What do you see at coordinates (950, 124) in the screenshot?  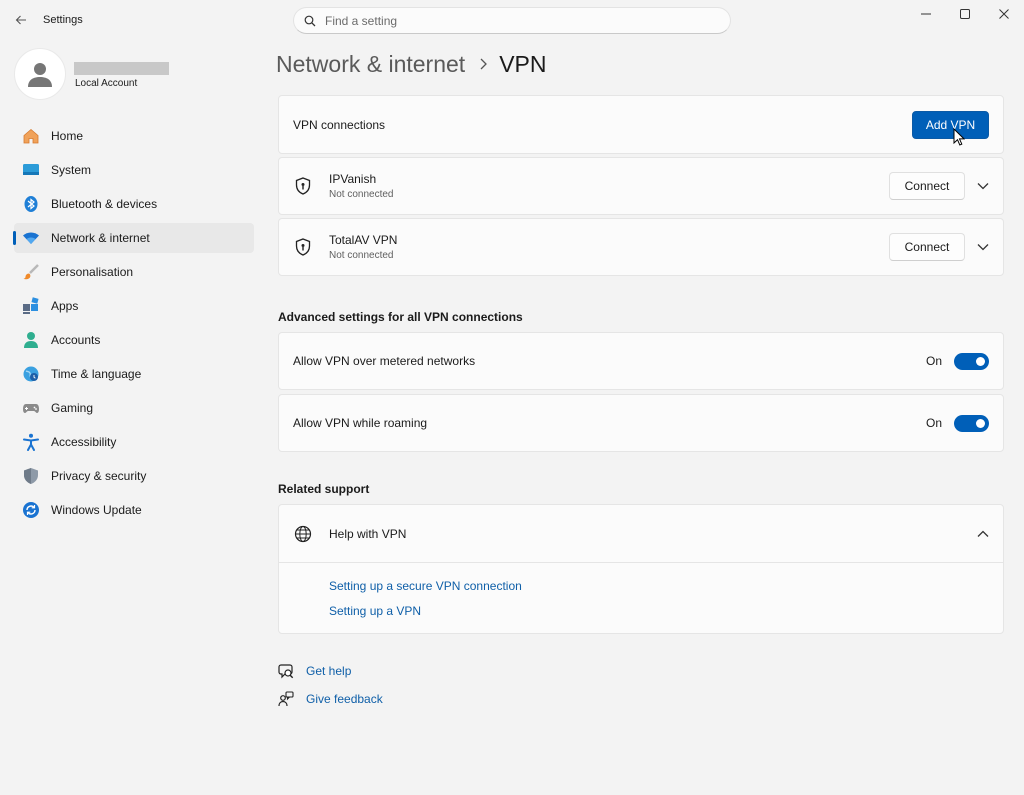 I see `add-vpn-button: Add VPN` at bounding box center [950, 124].